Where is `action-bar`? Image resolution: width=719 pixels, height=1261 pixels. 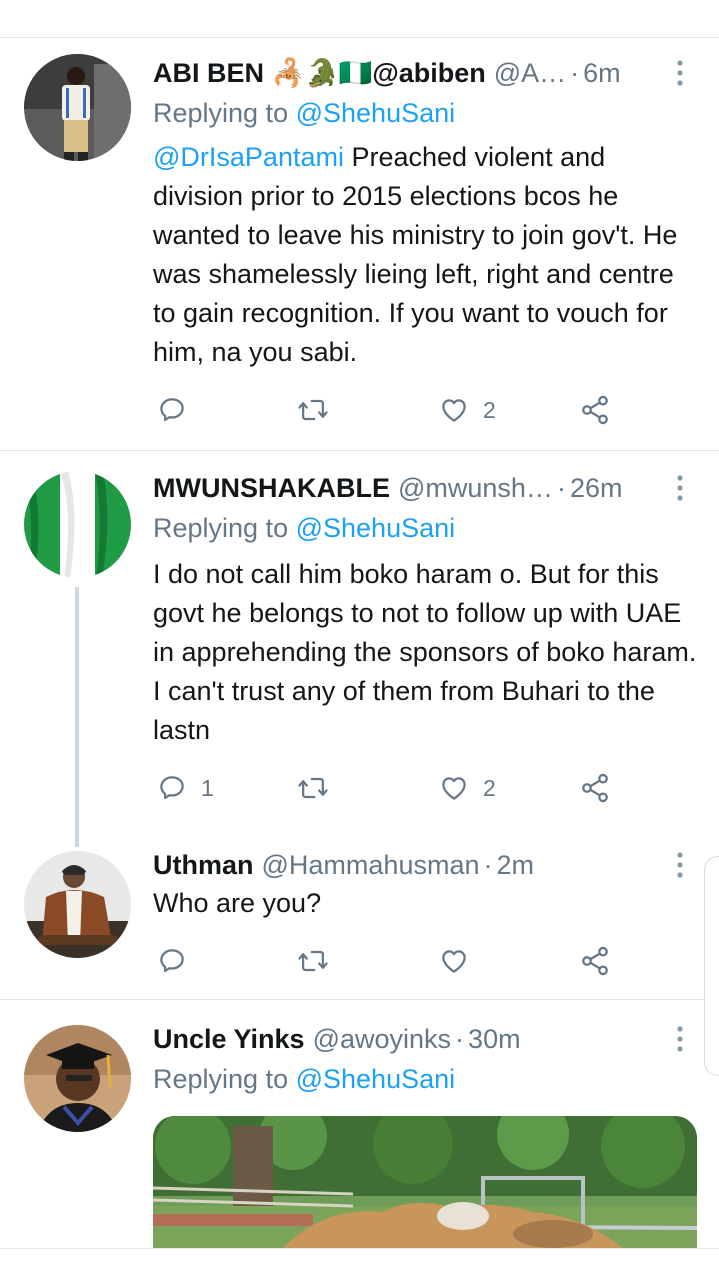
action-bar is located at coordinates (393, 961).